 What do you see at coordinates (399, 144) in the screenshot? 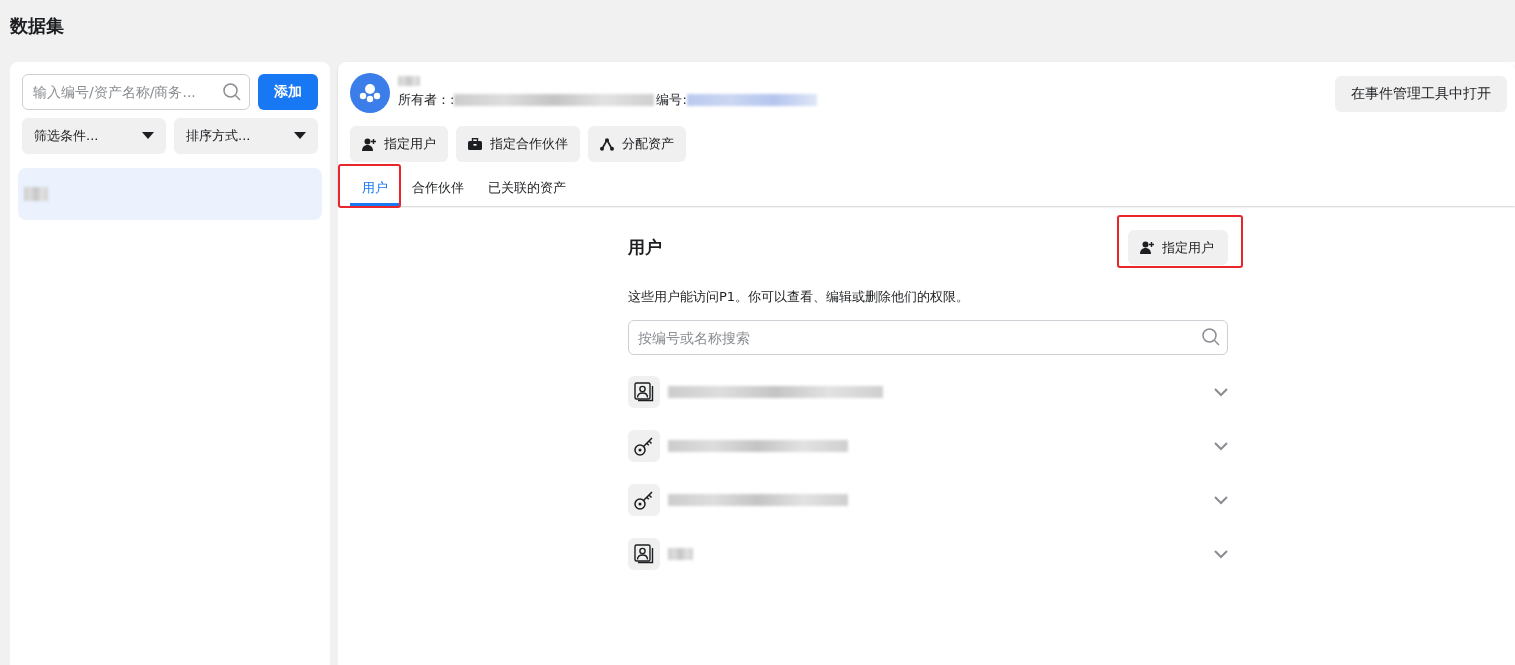
I see `action-button: 指定用户` at bounding box center [399, 144].